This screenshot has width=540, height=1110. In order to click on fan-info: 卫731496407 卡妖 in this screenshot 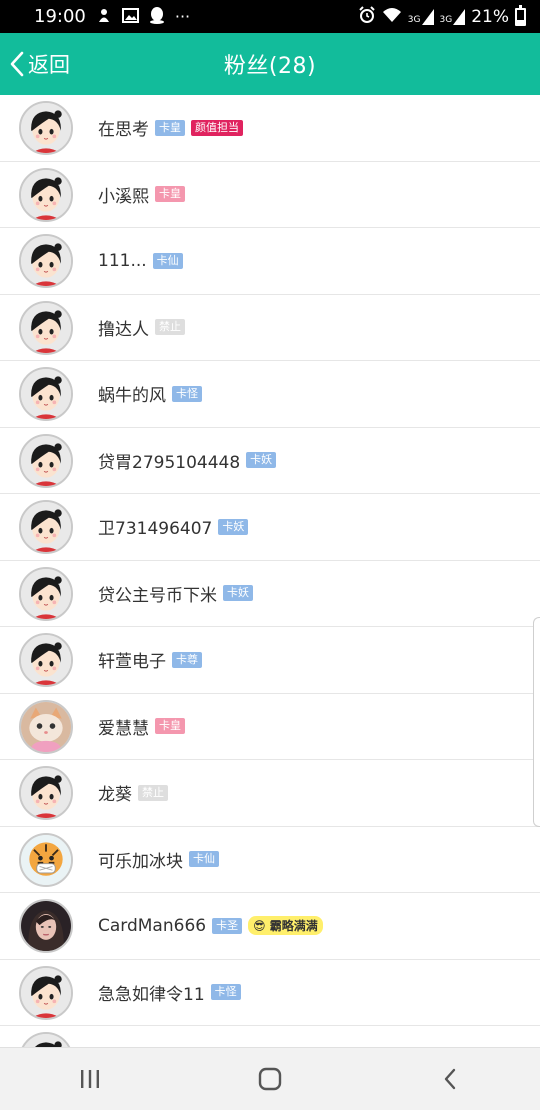, I will do `click(173, 527)`.